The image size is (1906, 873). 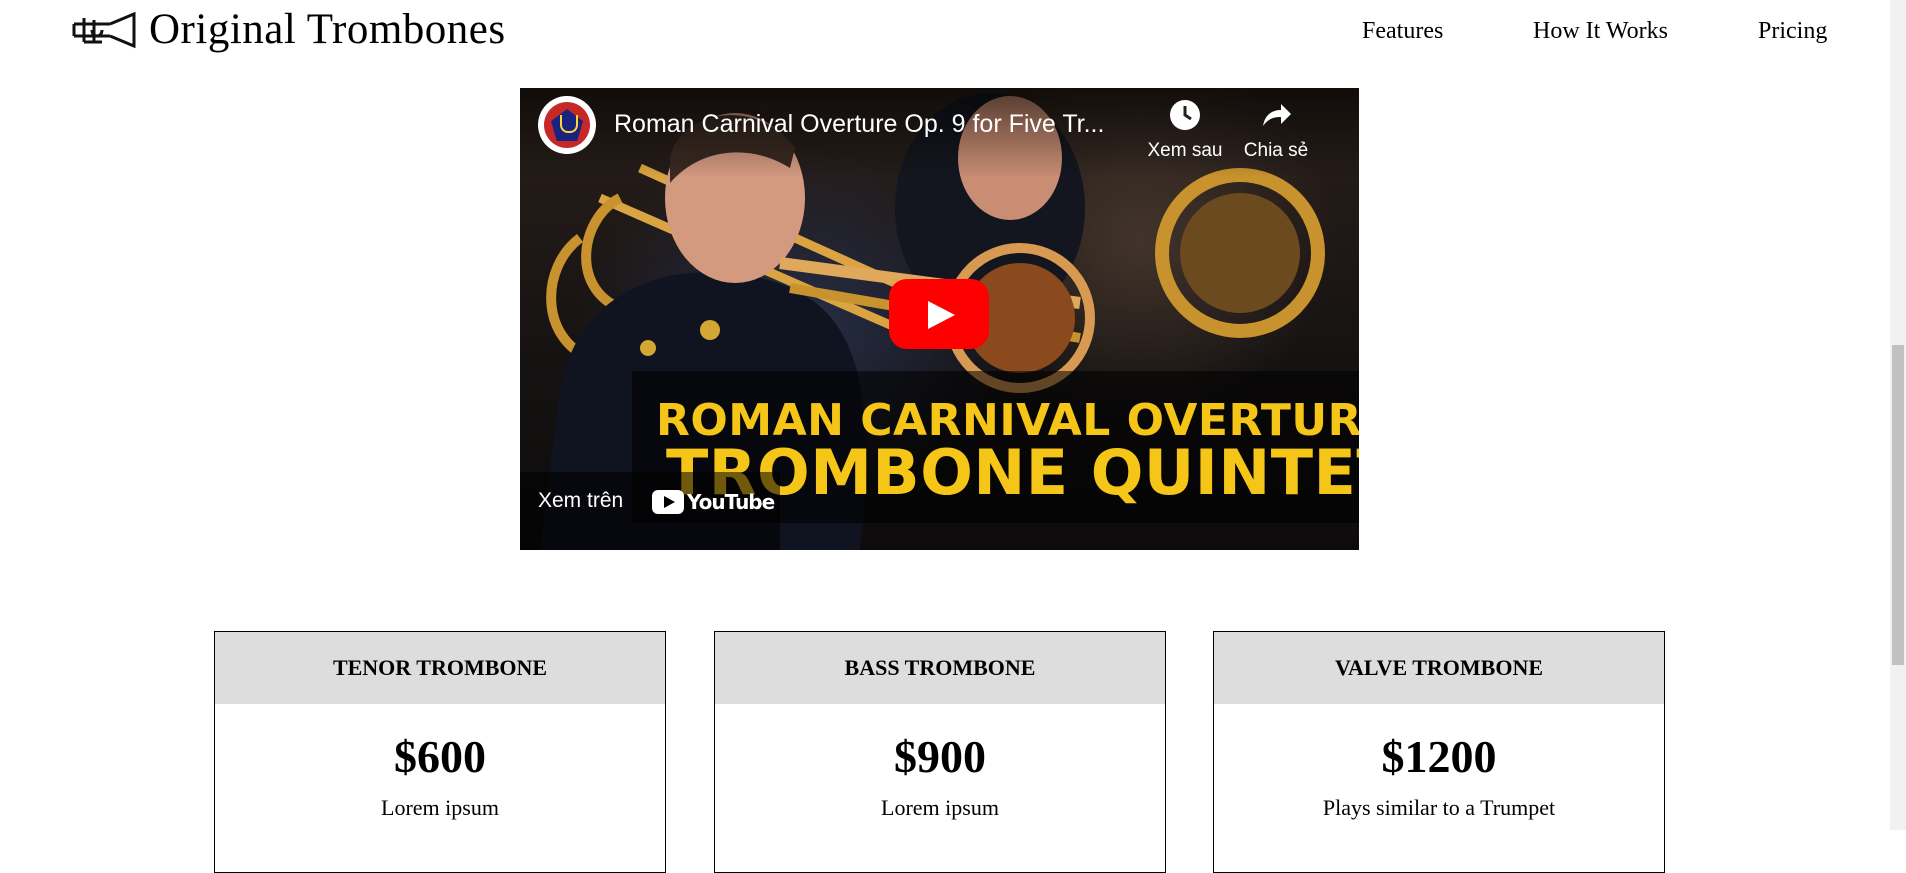 I want to click on channel-avatar, so click(x=567, y=125).